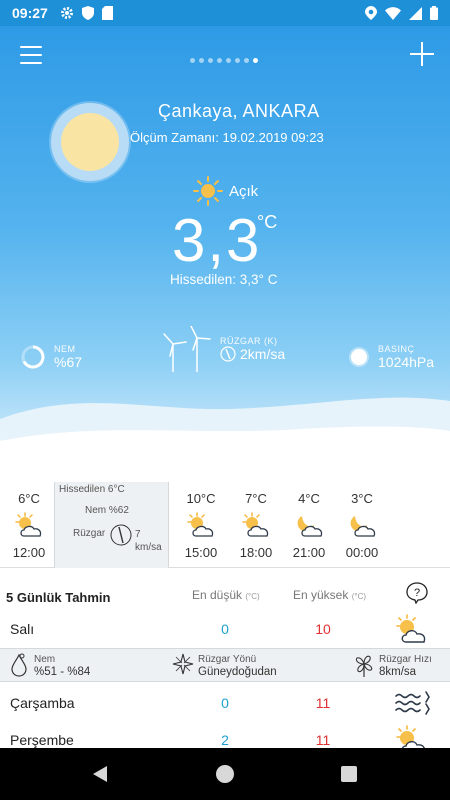 The height and width of the screenshot is (800, 450). I want to click on pressure-icon, so click(359, 357).